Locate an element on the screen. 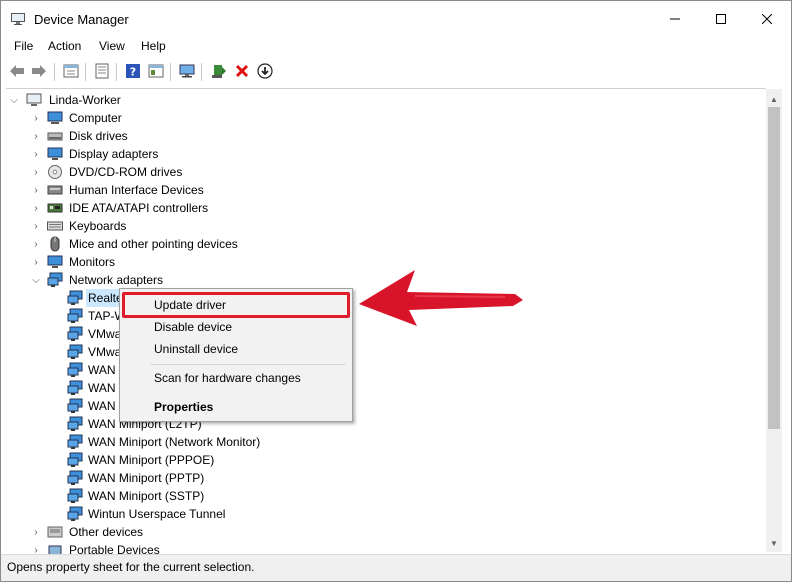  add-driver-icon is located at coordinates (219, 71).